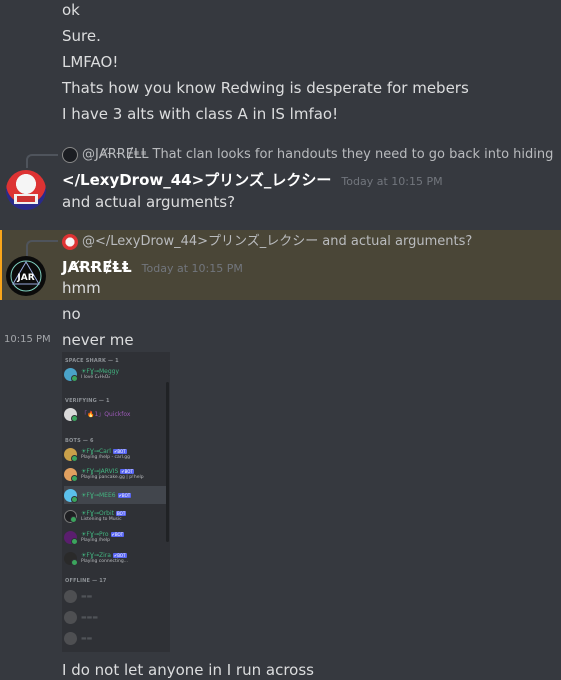 This screenshot has height=680, width=561. Describe the element at coordinates (97, 267) in the screenshot. I see `author-name: JȺɌɌɆⱠⱠ` at that location.